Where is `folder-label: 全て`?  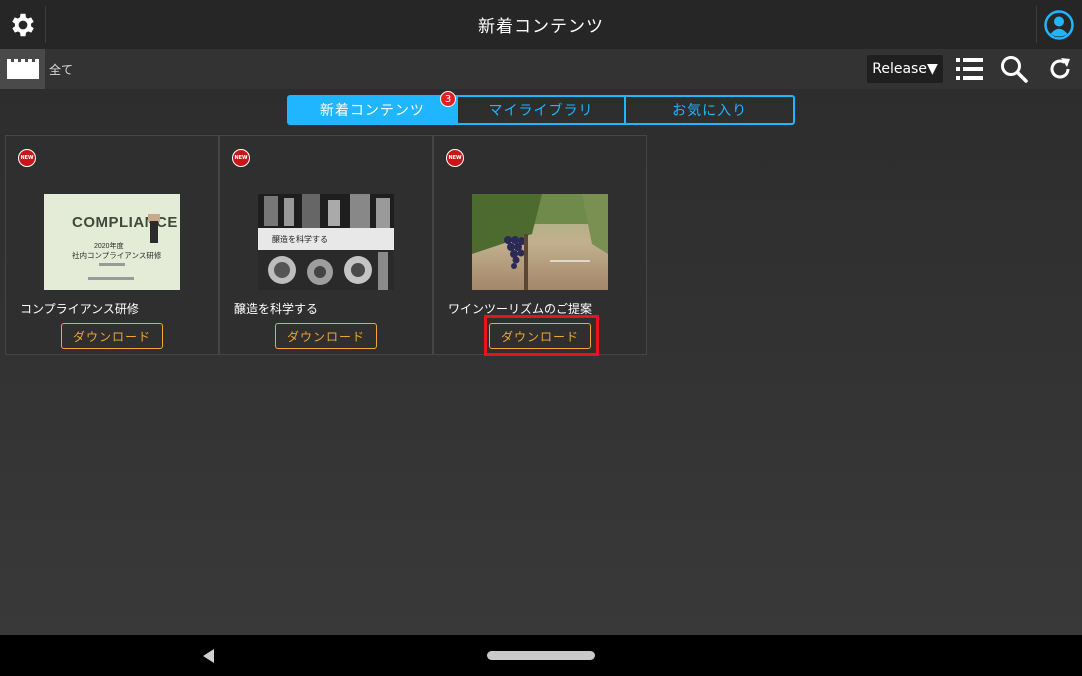 folder-label: 全て is located at coordinates (61, 70).